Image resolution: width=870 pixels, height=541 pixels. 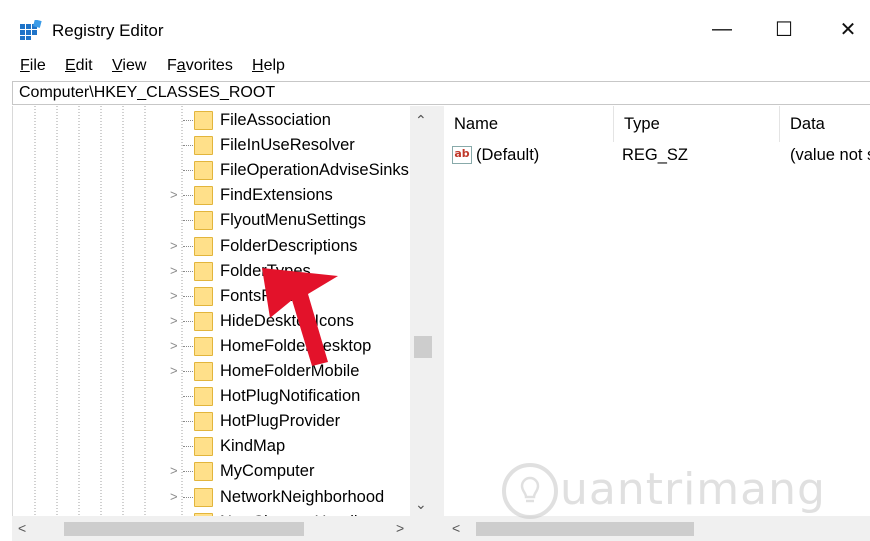 What do you see at coordinates (423, 347) in the screenshot?
I see `tree-scroll-thumb` at bounding box center [423, 347].